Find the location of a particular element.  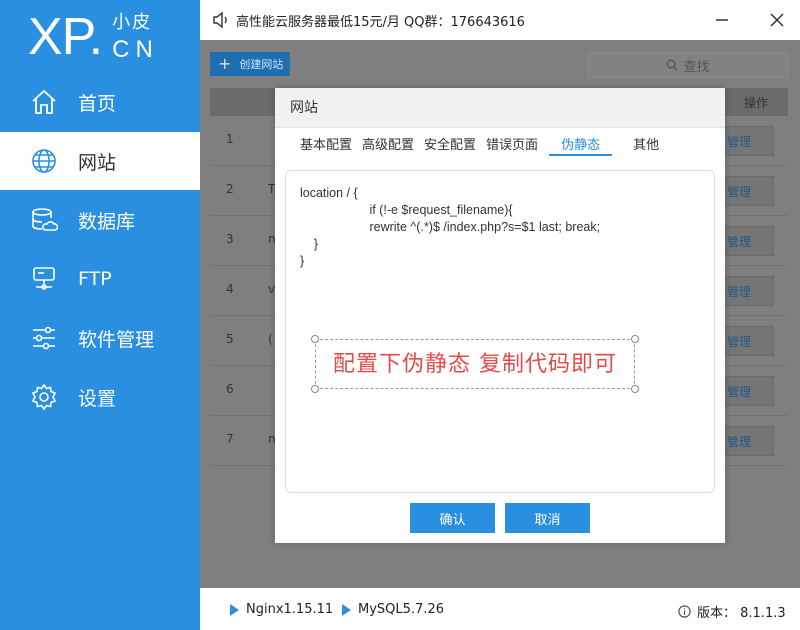

sidebar-item-label: 软件管理 is located at coordinates (116, 339).